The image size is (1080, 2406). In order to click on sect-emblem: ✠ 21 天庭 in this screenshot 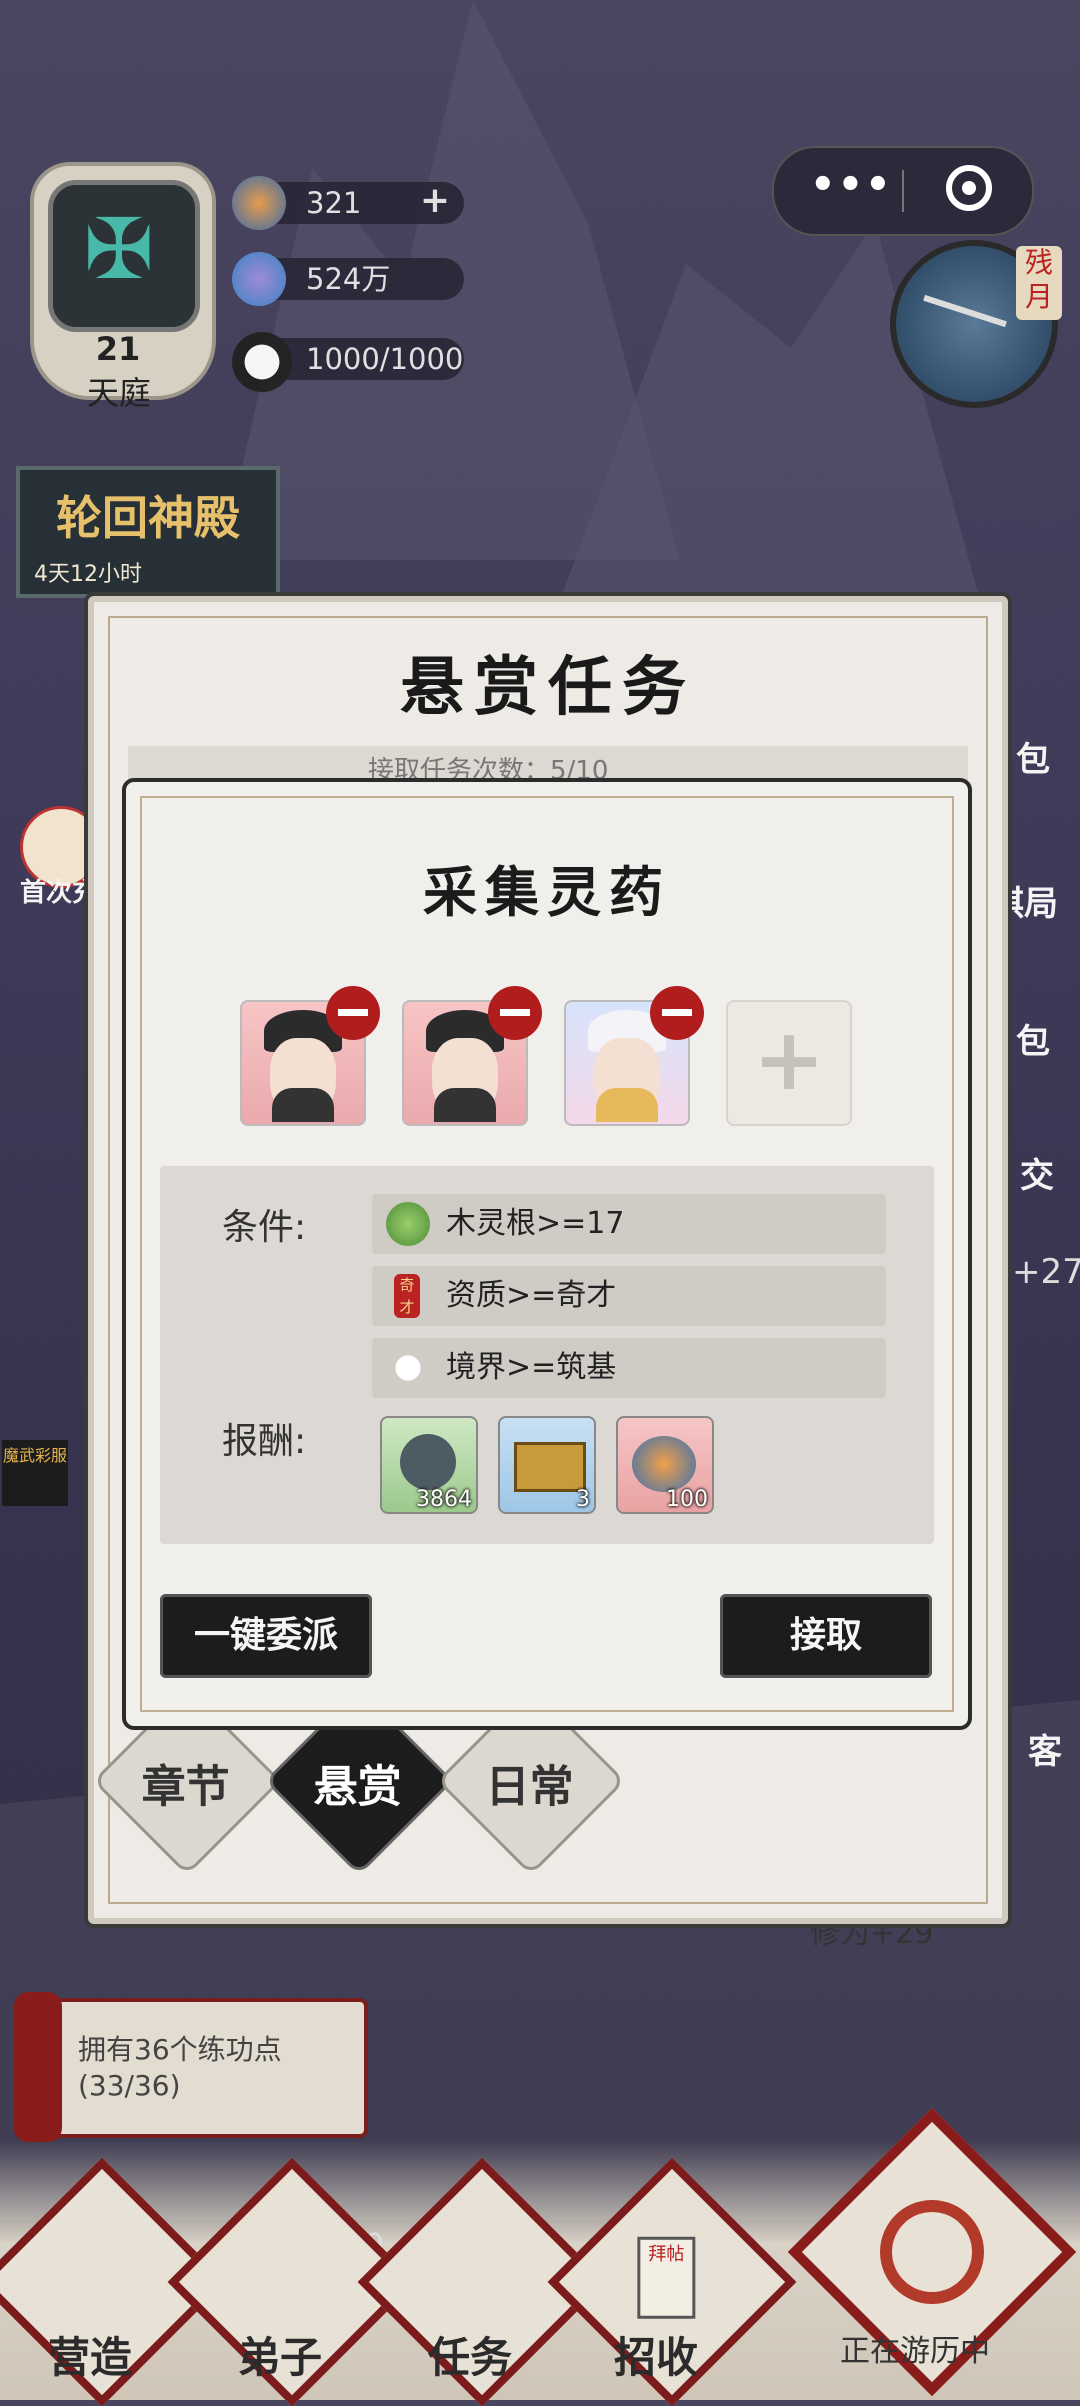, I will do `click(119, 274)`.